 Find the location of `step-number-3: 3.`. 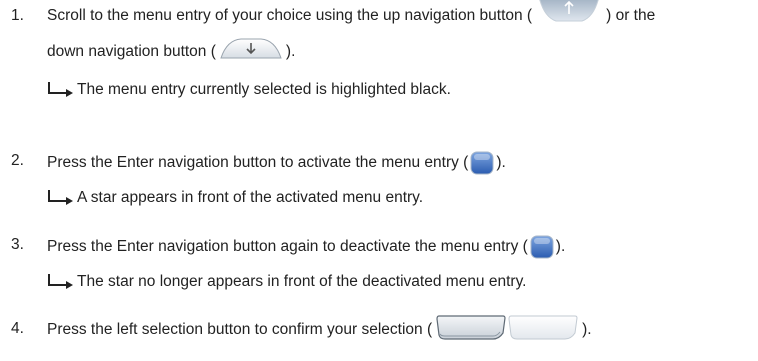

step-number-3: 3. is located at coordinates (17, 244).